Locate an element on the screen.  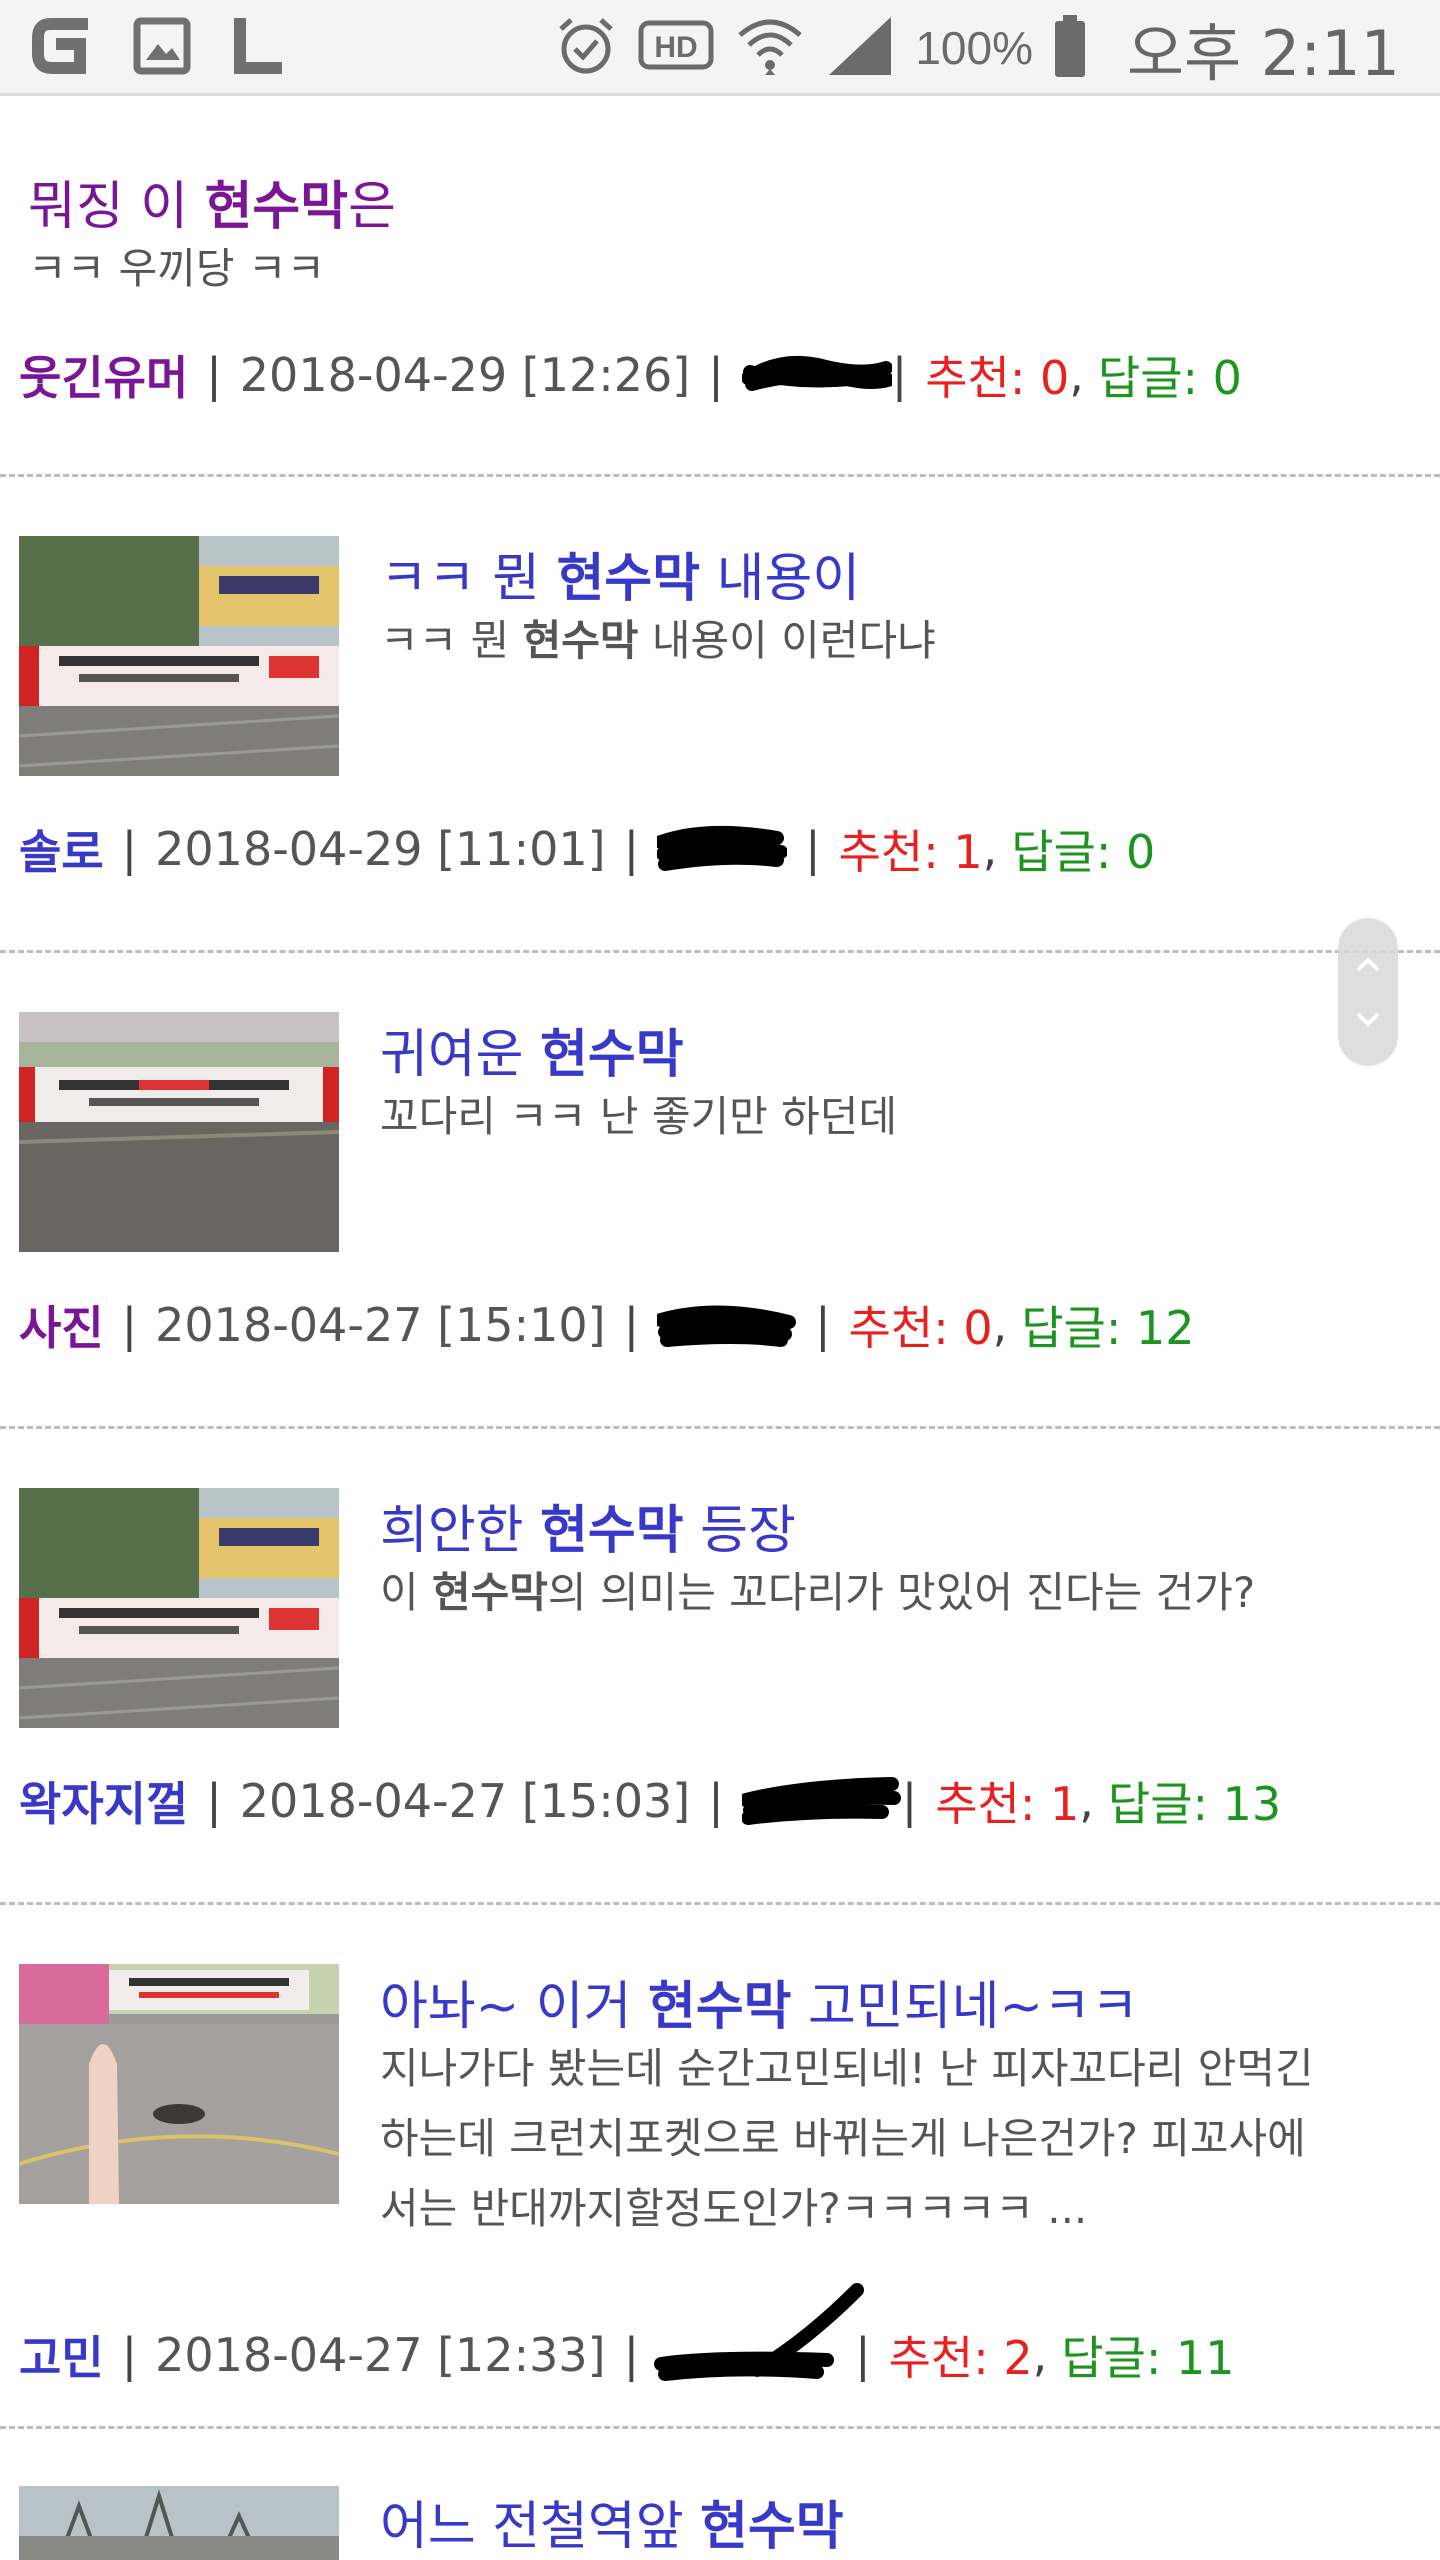
status-bar: HD 100% 오후 2:11 is located at coordinates (720, 48).